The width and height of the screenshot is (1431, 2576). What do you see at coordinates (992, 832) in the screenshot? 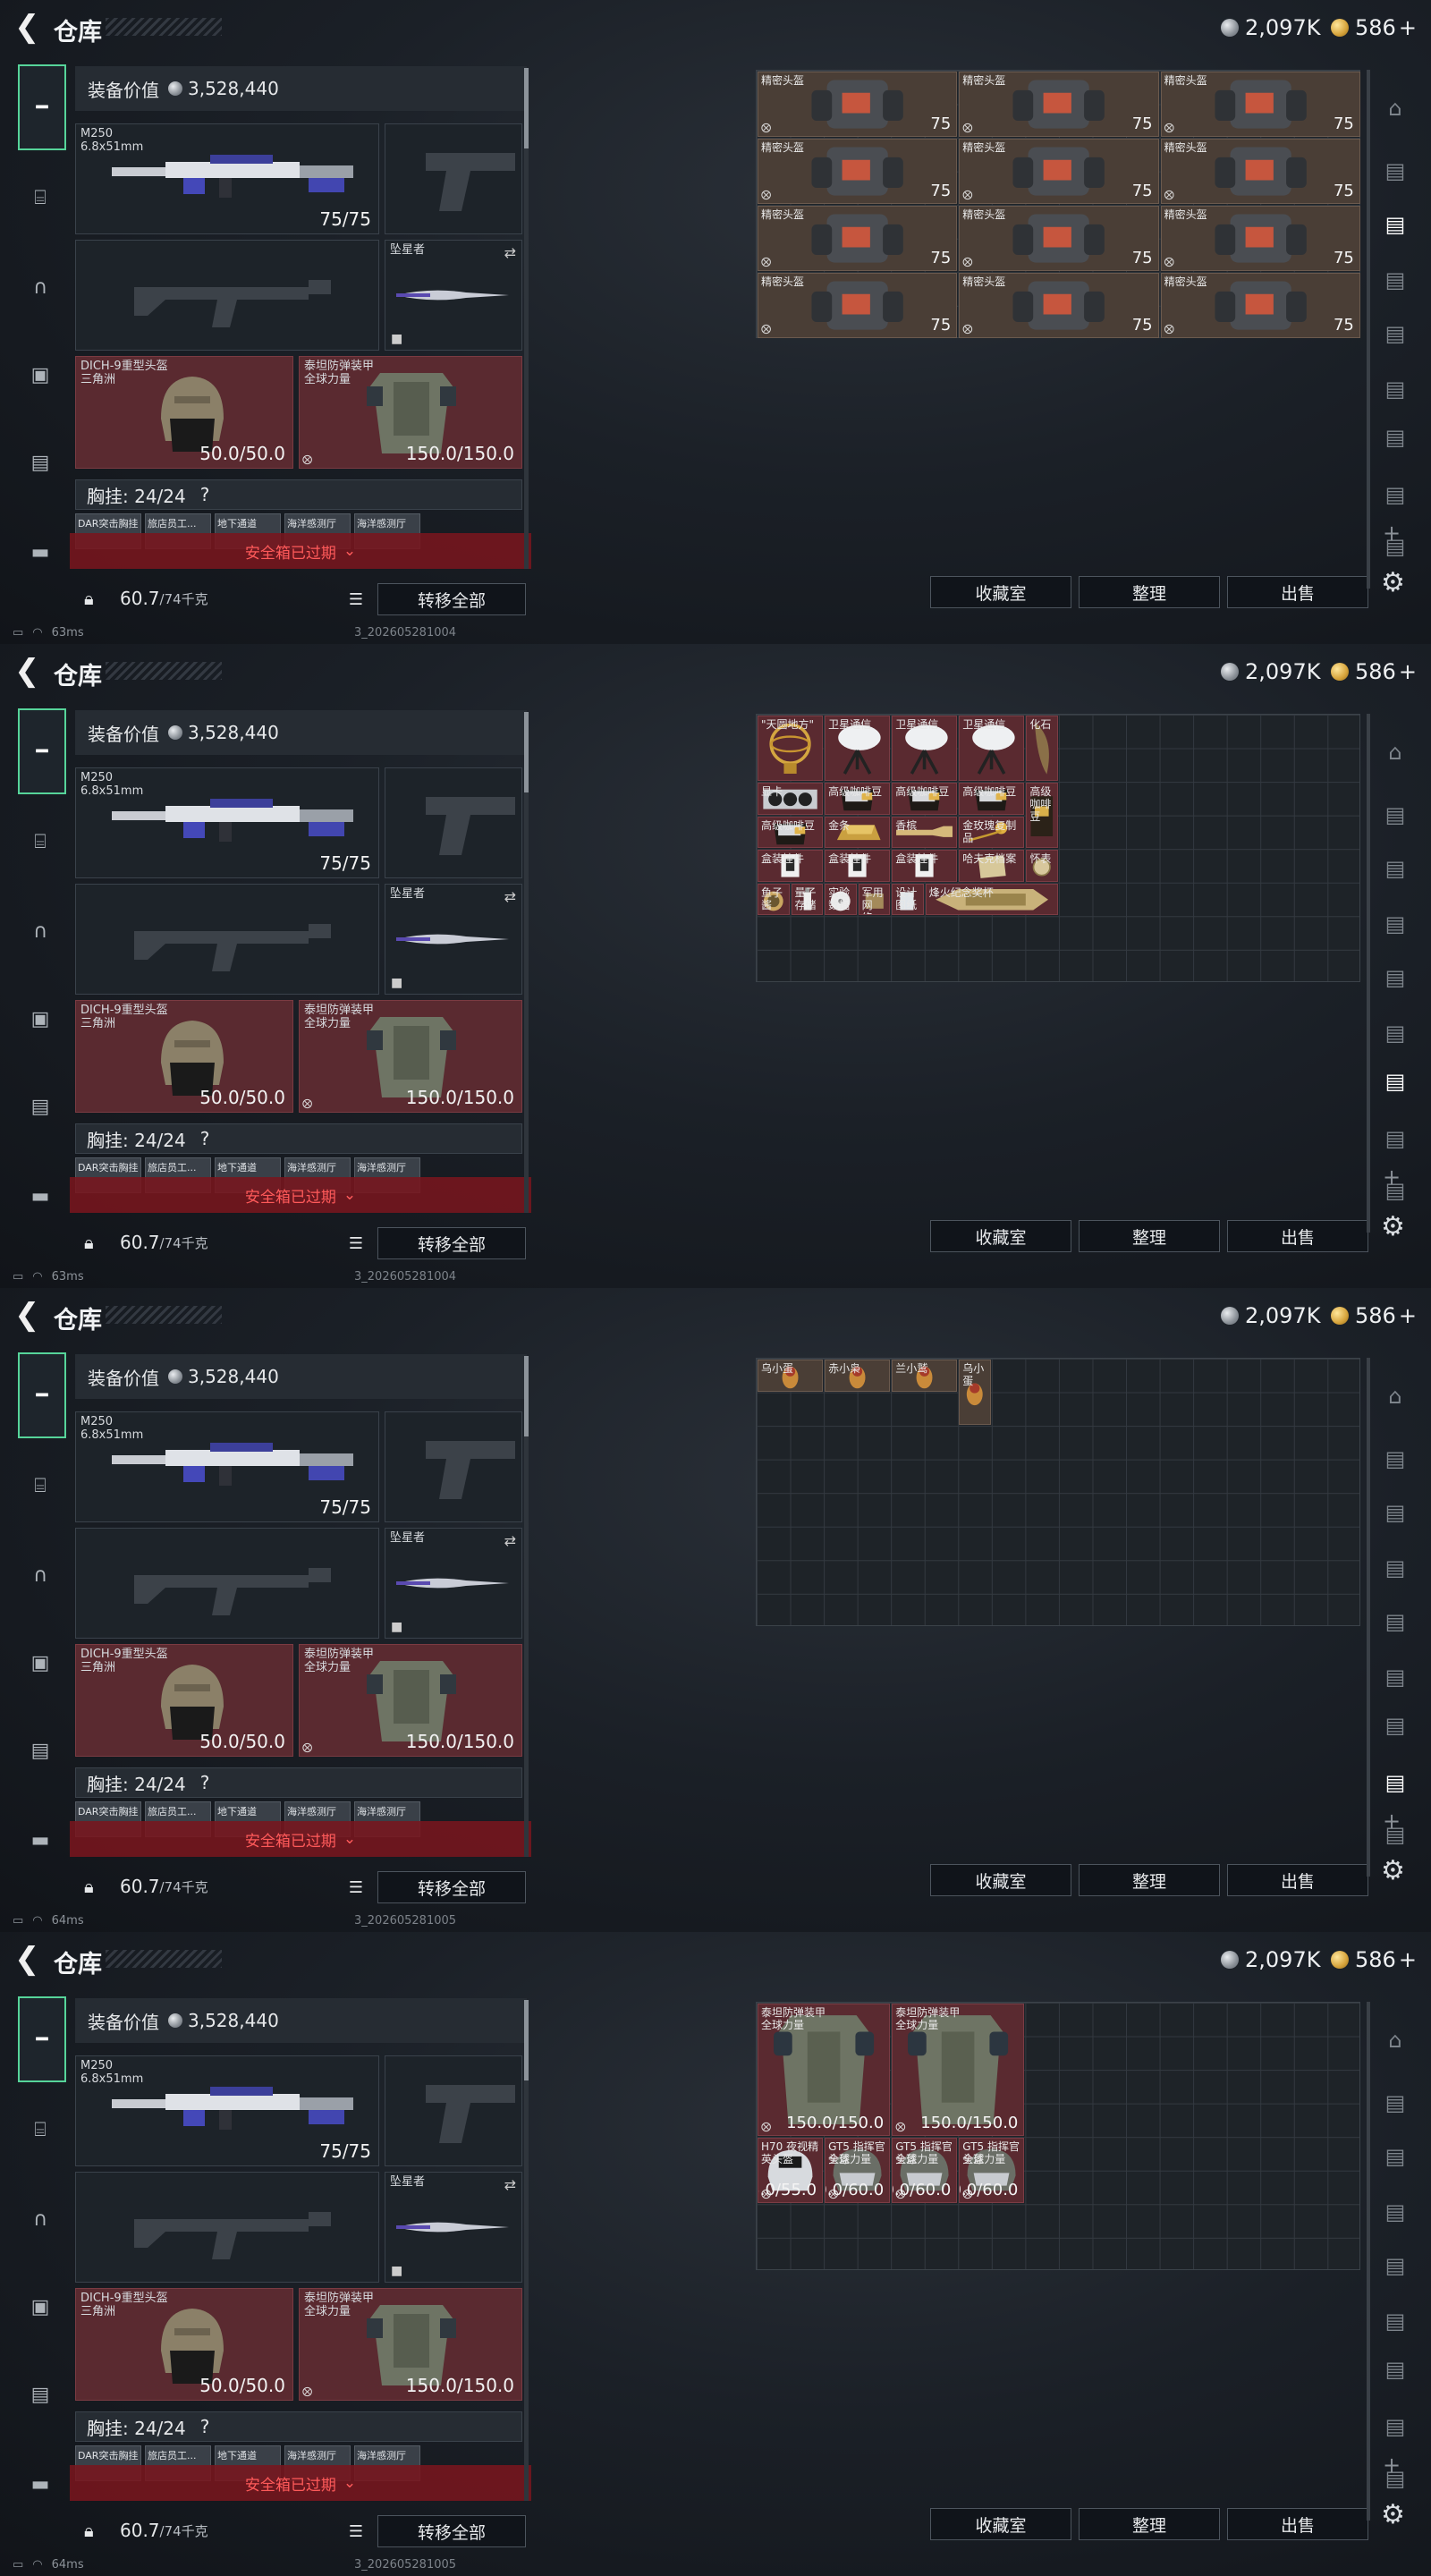
I see `storage-item: 金玫瑰复制品` at bounding box center [992, 832].